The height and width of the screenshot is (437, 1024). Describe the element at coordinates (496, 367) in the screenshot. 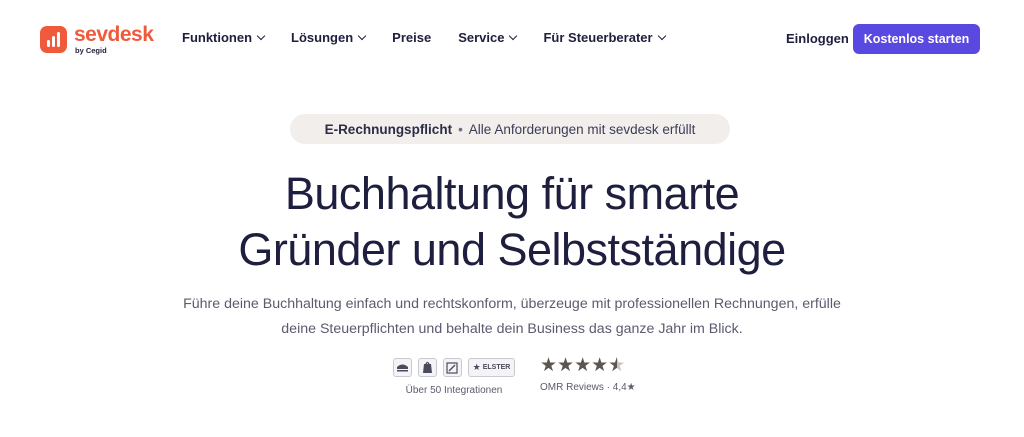

I see `elster-text: ELSTER` at that location.